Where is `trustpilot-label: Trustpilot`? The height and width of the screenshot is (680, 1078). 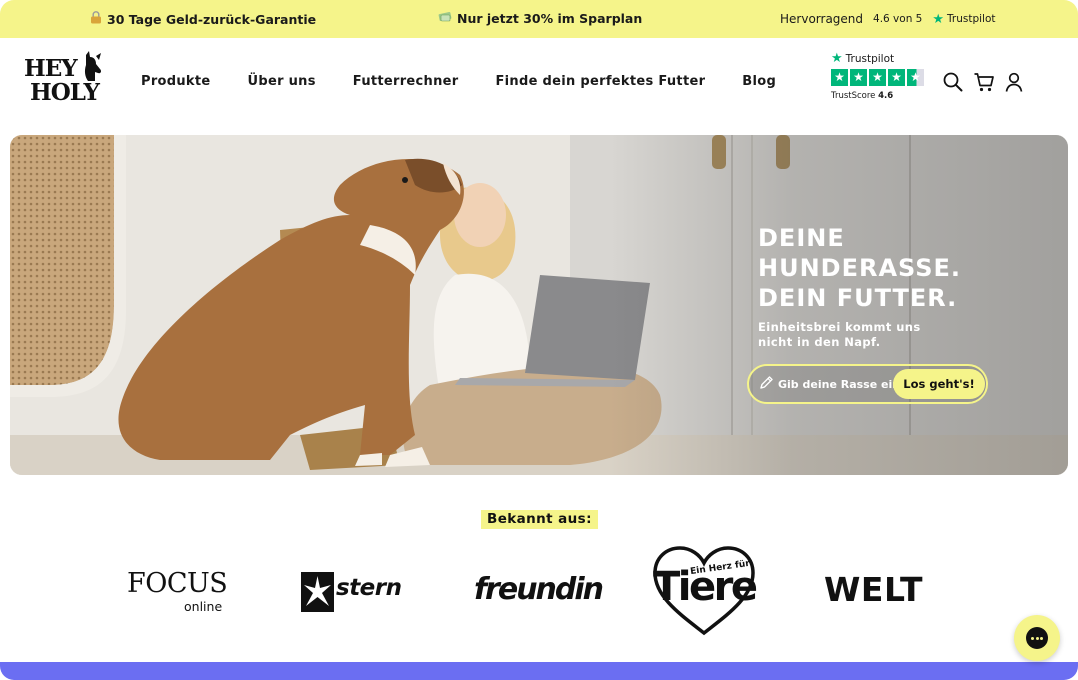 trustpilot-label: Trustpilot is located at coordinates (971, 19).